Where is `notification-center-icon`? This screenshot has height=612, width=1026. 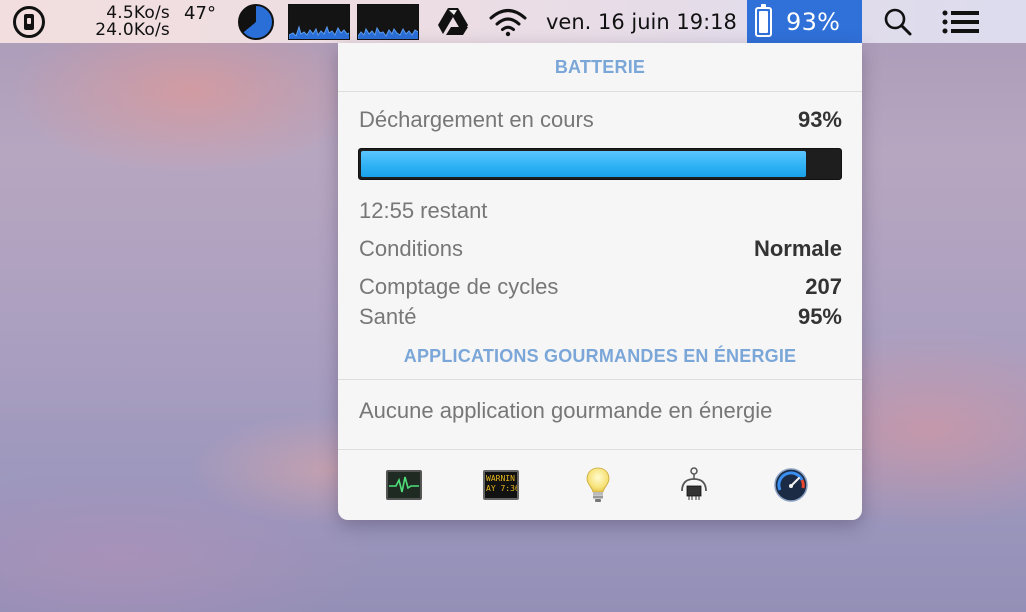
notification-center-icon is located at coordinates (960, 21).